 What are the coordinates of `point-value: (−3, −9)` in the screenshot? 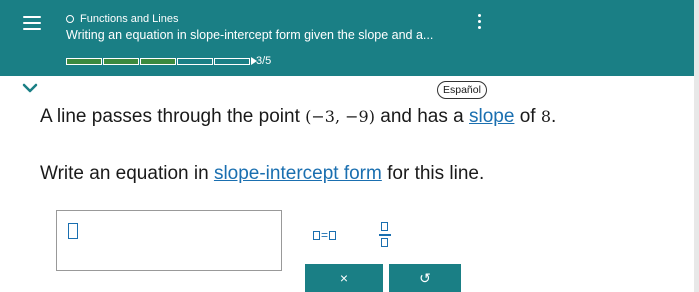 It's located at (340, 116).